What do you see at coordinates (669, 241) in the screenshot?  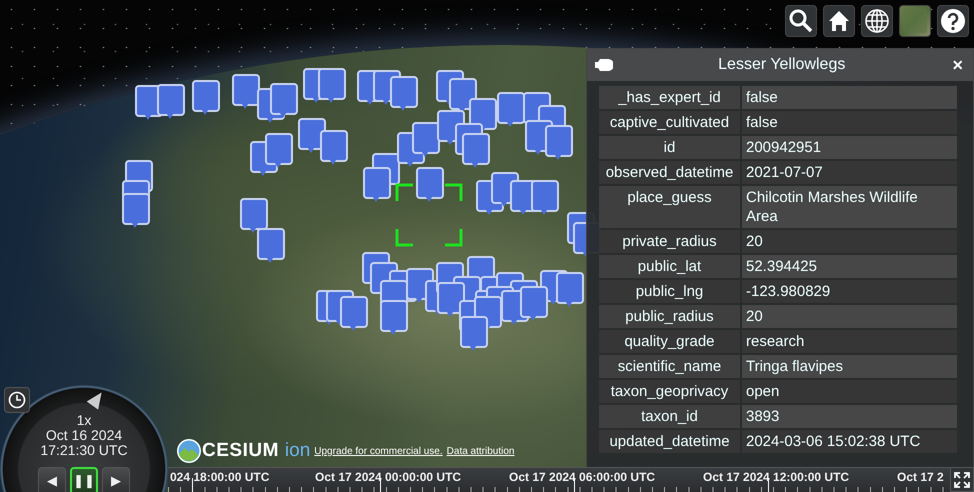 I see `property-name: private_radius` at bounding box center [669, 241].